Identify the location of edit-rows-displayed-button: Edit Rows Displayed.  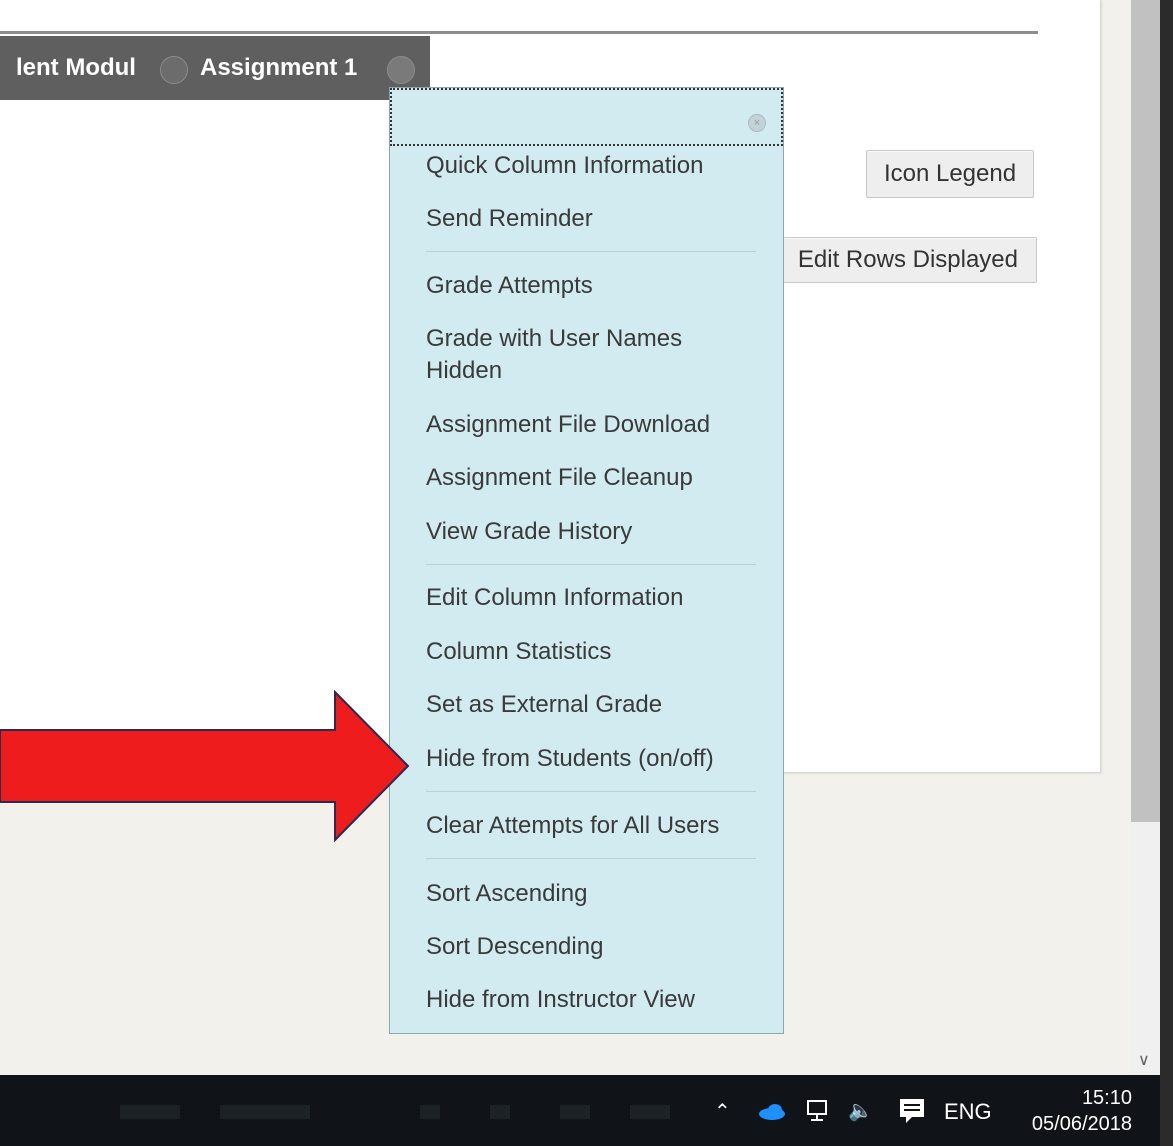
(908, 260).